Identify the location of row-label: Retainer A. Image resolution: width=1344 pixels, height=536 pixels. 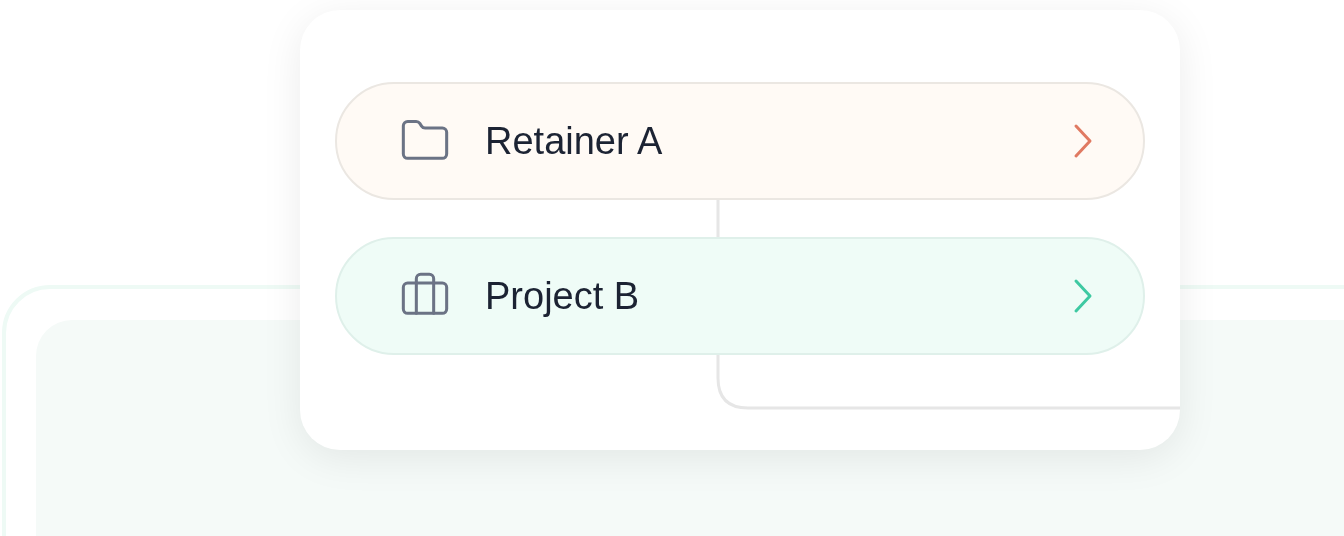
(574, 141).